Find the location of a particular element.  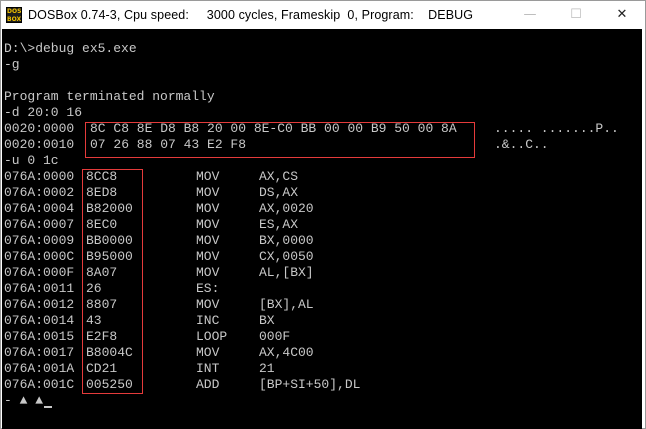

disasm-address: 076A:0015 is located at coordinates (39, 336).